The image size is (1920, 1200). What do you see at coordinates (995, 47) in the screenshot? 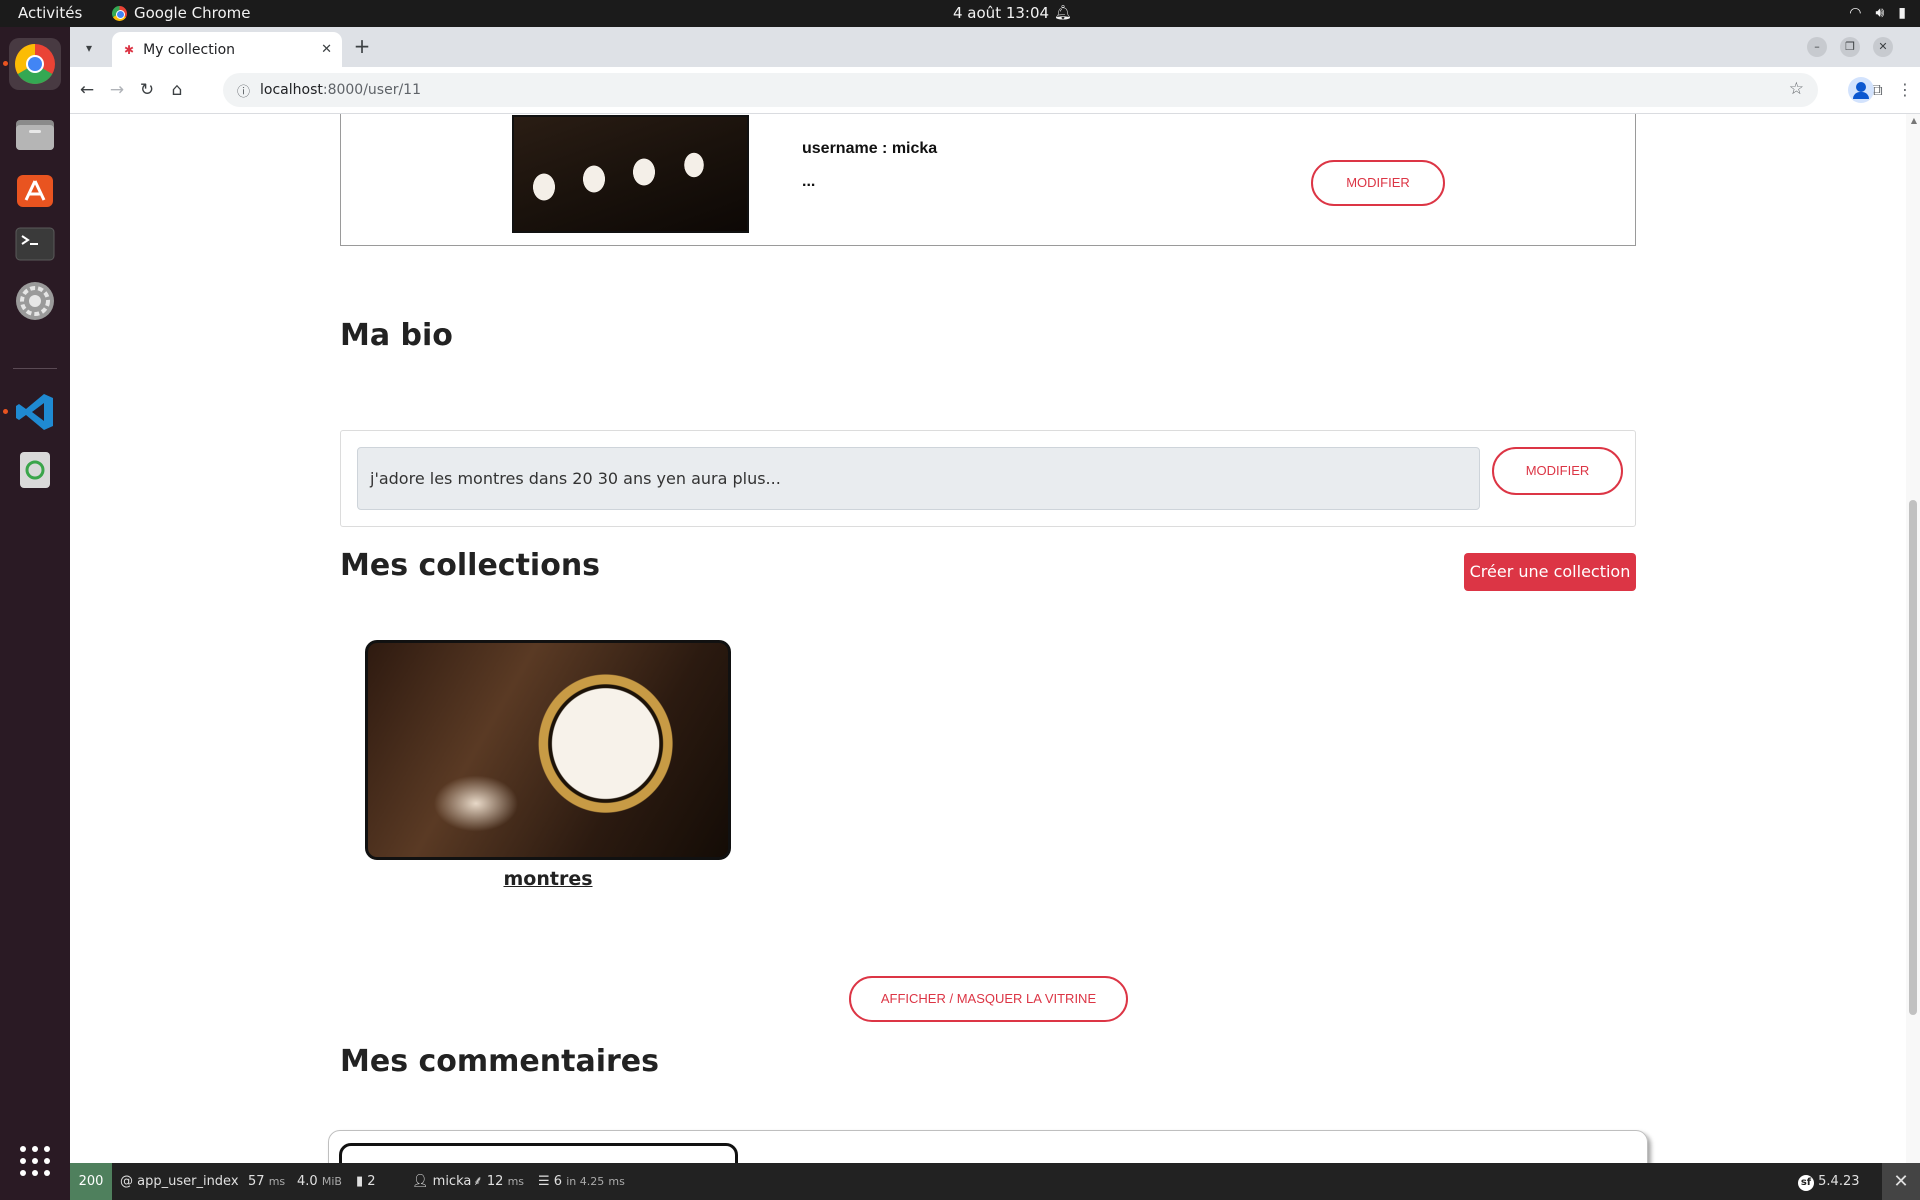
I see `tab-strip: ▾ ✱ My collection ✕ + – ❐ ✕` at bounding box center [995, 47].